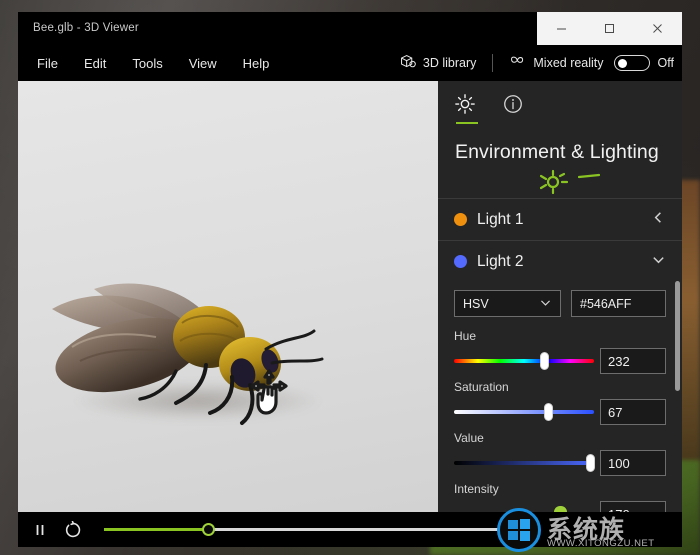  I want to click on saturation-track, so click(524, 412).